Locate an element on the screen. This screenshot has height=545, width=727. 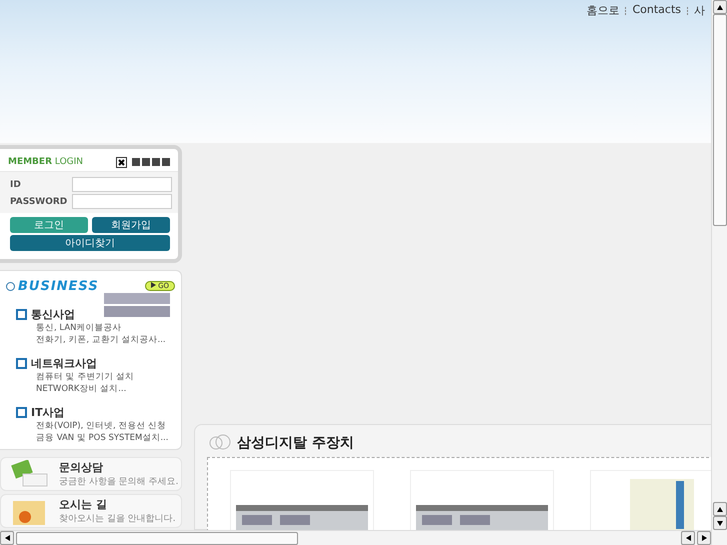
field-label: PASSWORD is located at coordinates (39, 201).